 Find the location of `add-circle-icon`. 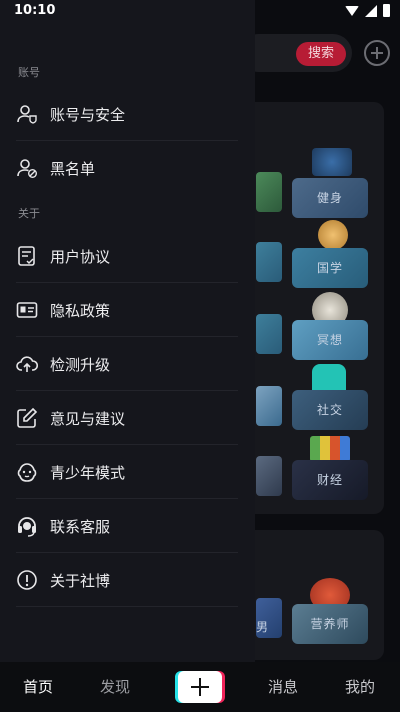

add-circle-icon is located at coordinates (377, 53).